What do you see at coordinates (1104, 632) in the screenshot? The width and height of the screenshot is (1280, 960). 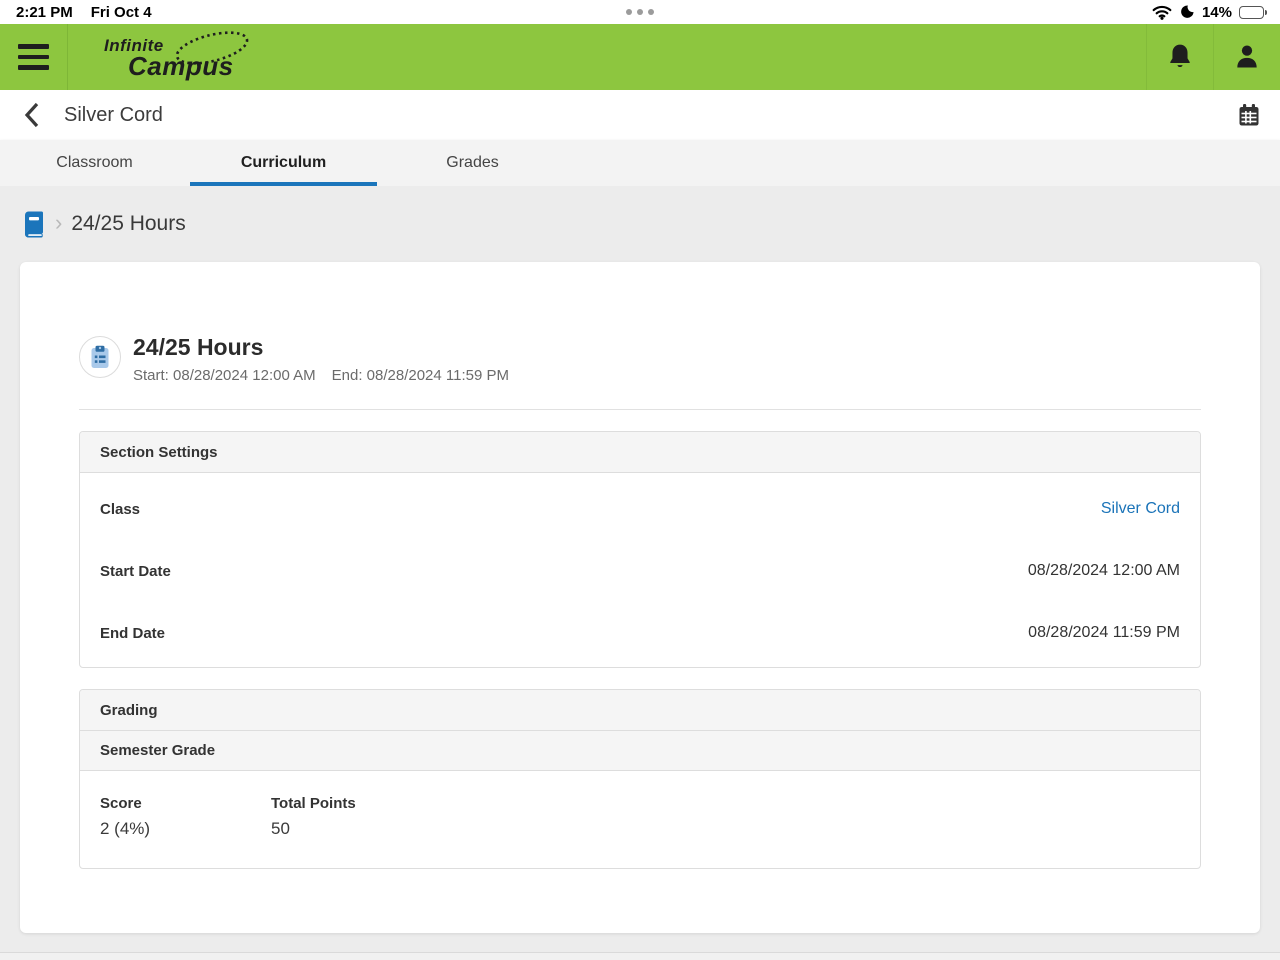 I see `end-date-value: 08/28/2024 11:59 PM` at bounding box center [1104, 632].